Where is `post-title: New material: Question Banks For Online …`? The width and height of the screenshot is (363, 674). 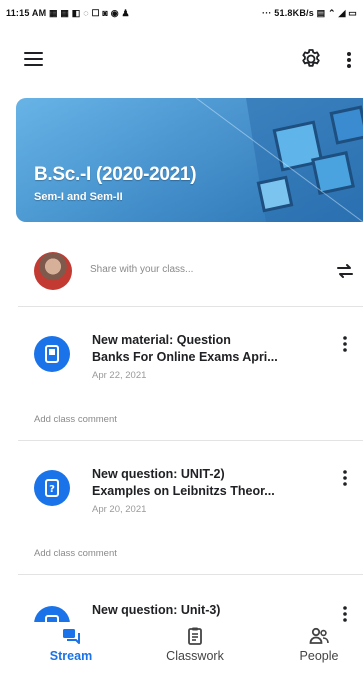 post-title: New material: Question Banks For Online … is located at coordinates (185, 348).